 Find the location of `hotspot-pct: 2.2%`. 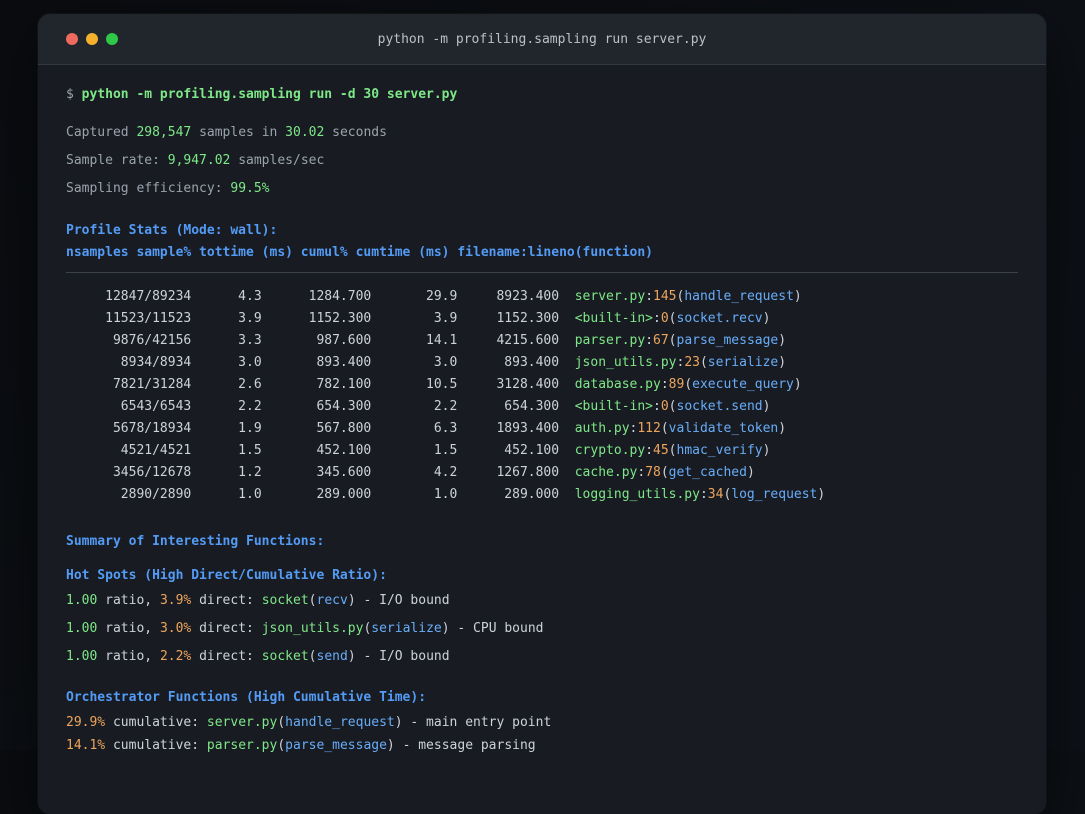

hotspot-pct: 2.2% is located at coordinates (175, 656).